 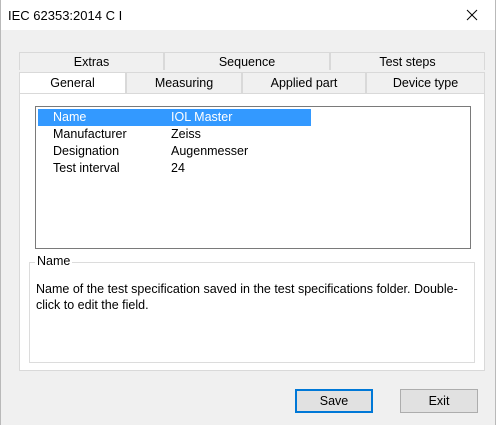 I want to click on property-row-manufacturer: Manufacturer Zeiss, so click(x=174, y=134).